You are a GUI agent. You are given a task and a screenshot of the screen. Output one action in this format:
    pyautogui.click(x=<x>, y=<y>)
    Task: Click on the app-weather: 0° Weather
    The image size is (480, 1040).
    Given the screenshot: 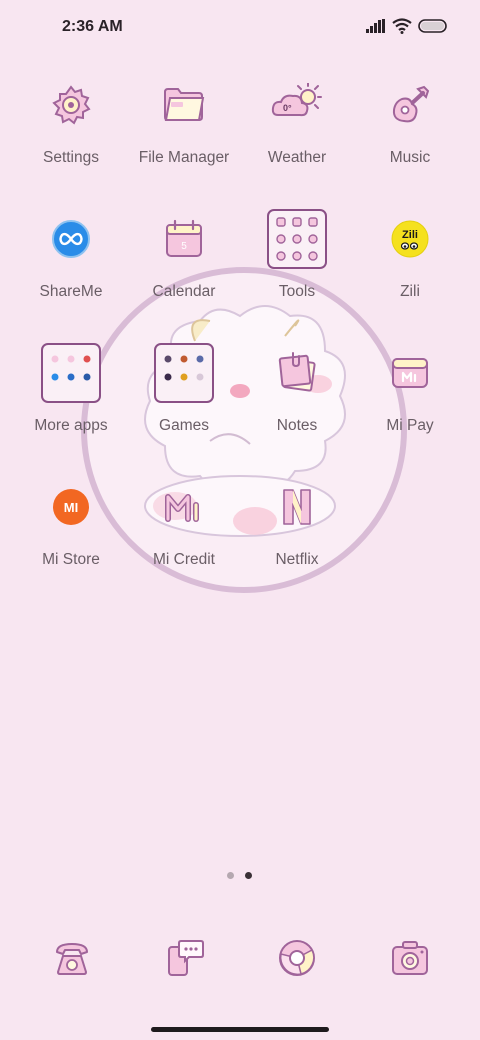 What is the action you would take?
    pyautogui.click(x=297, y=125)
    